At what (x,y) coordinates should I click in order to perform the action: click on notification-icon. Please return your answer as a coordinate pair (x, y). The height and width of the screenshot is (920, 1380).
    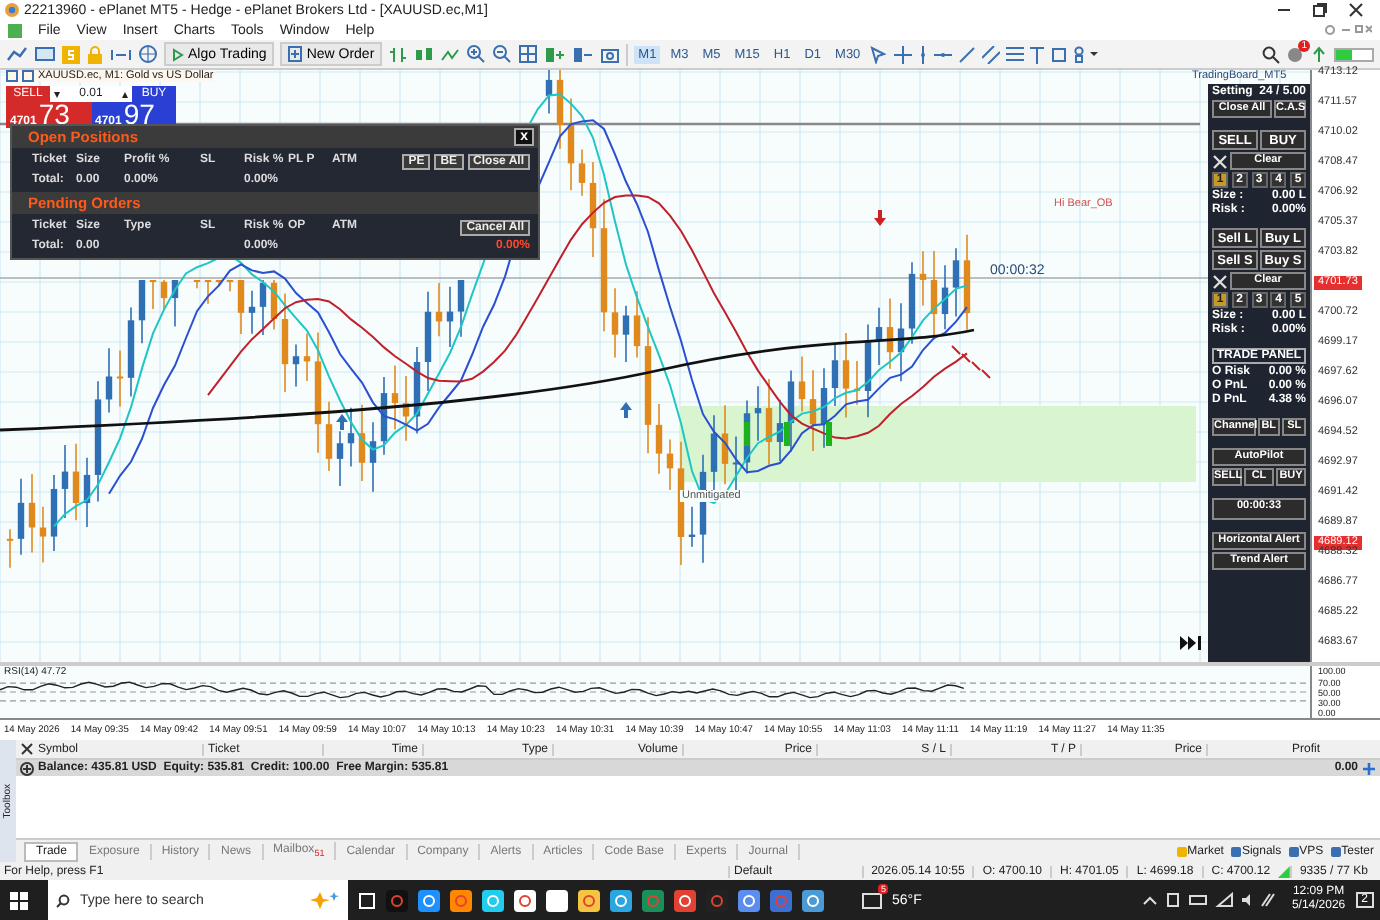
    Looking at the image, I should click on (1295, 54).